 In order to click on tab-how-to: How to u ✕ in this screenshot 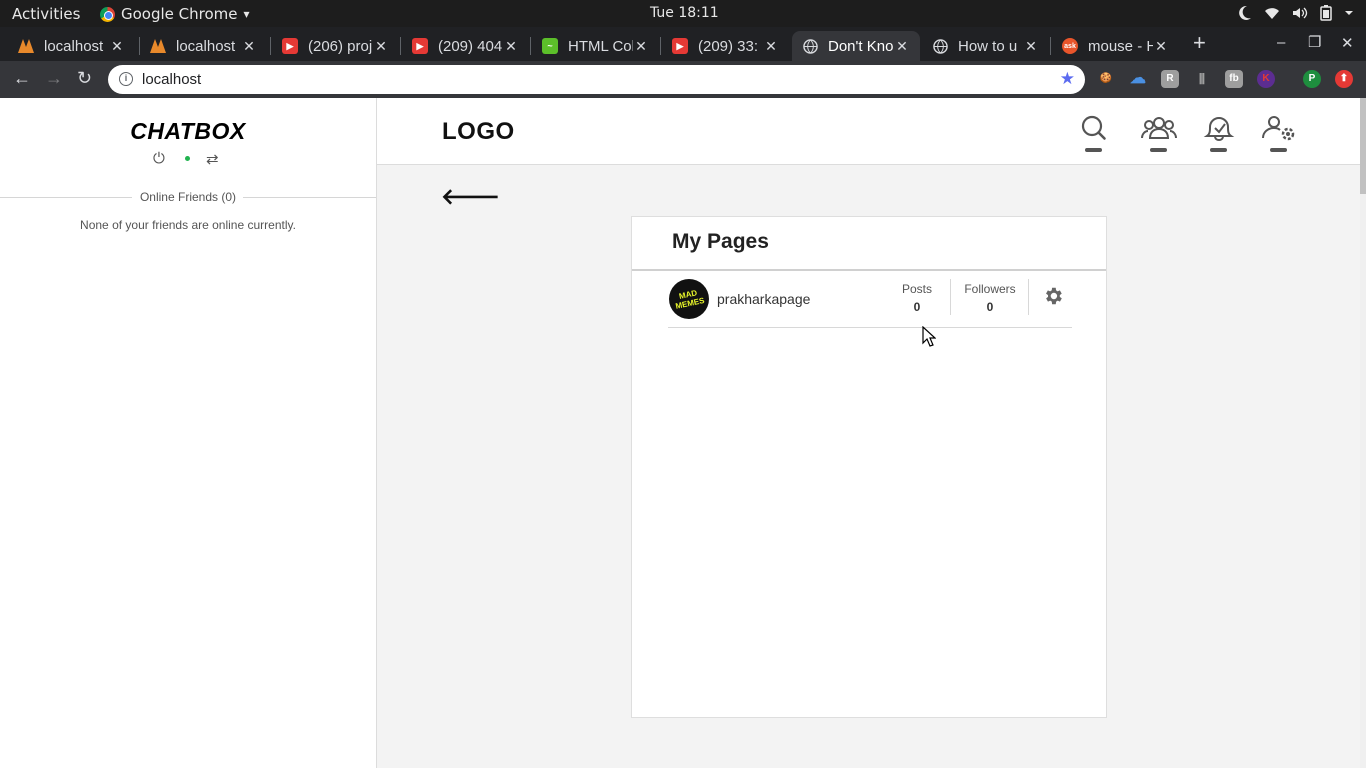, I will do `click(985, 46)`.